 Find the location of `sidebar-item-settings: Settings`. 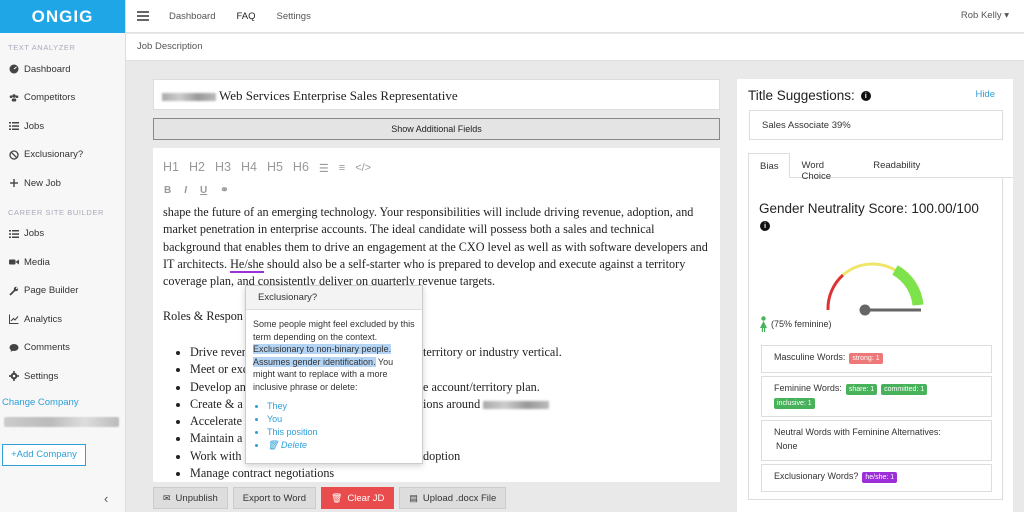

sidebar-item-settings: Settings is located at coordinates (62, 376).